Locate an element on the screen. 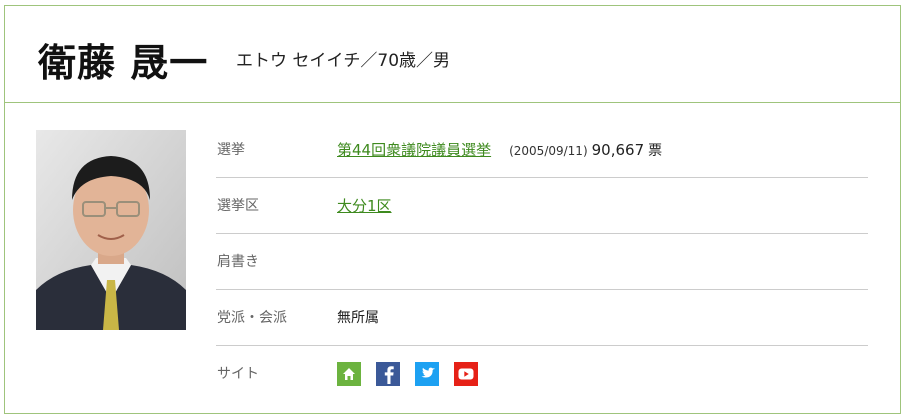 The width and height of the screenshot is (907, 420). election-date: (2005/09/11) is located at coordinates (548, 151).